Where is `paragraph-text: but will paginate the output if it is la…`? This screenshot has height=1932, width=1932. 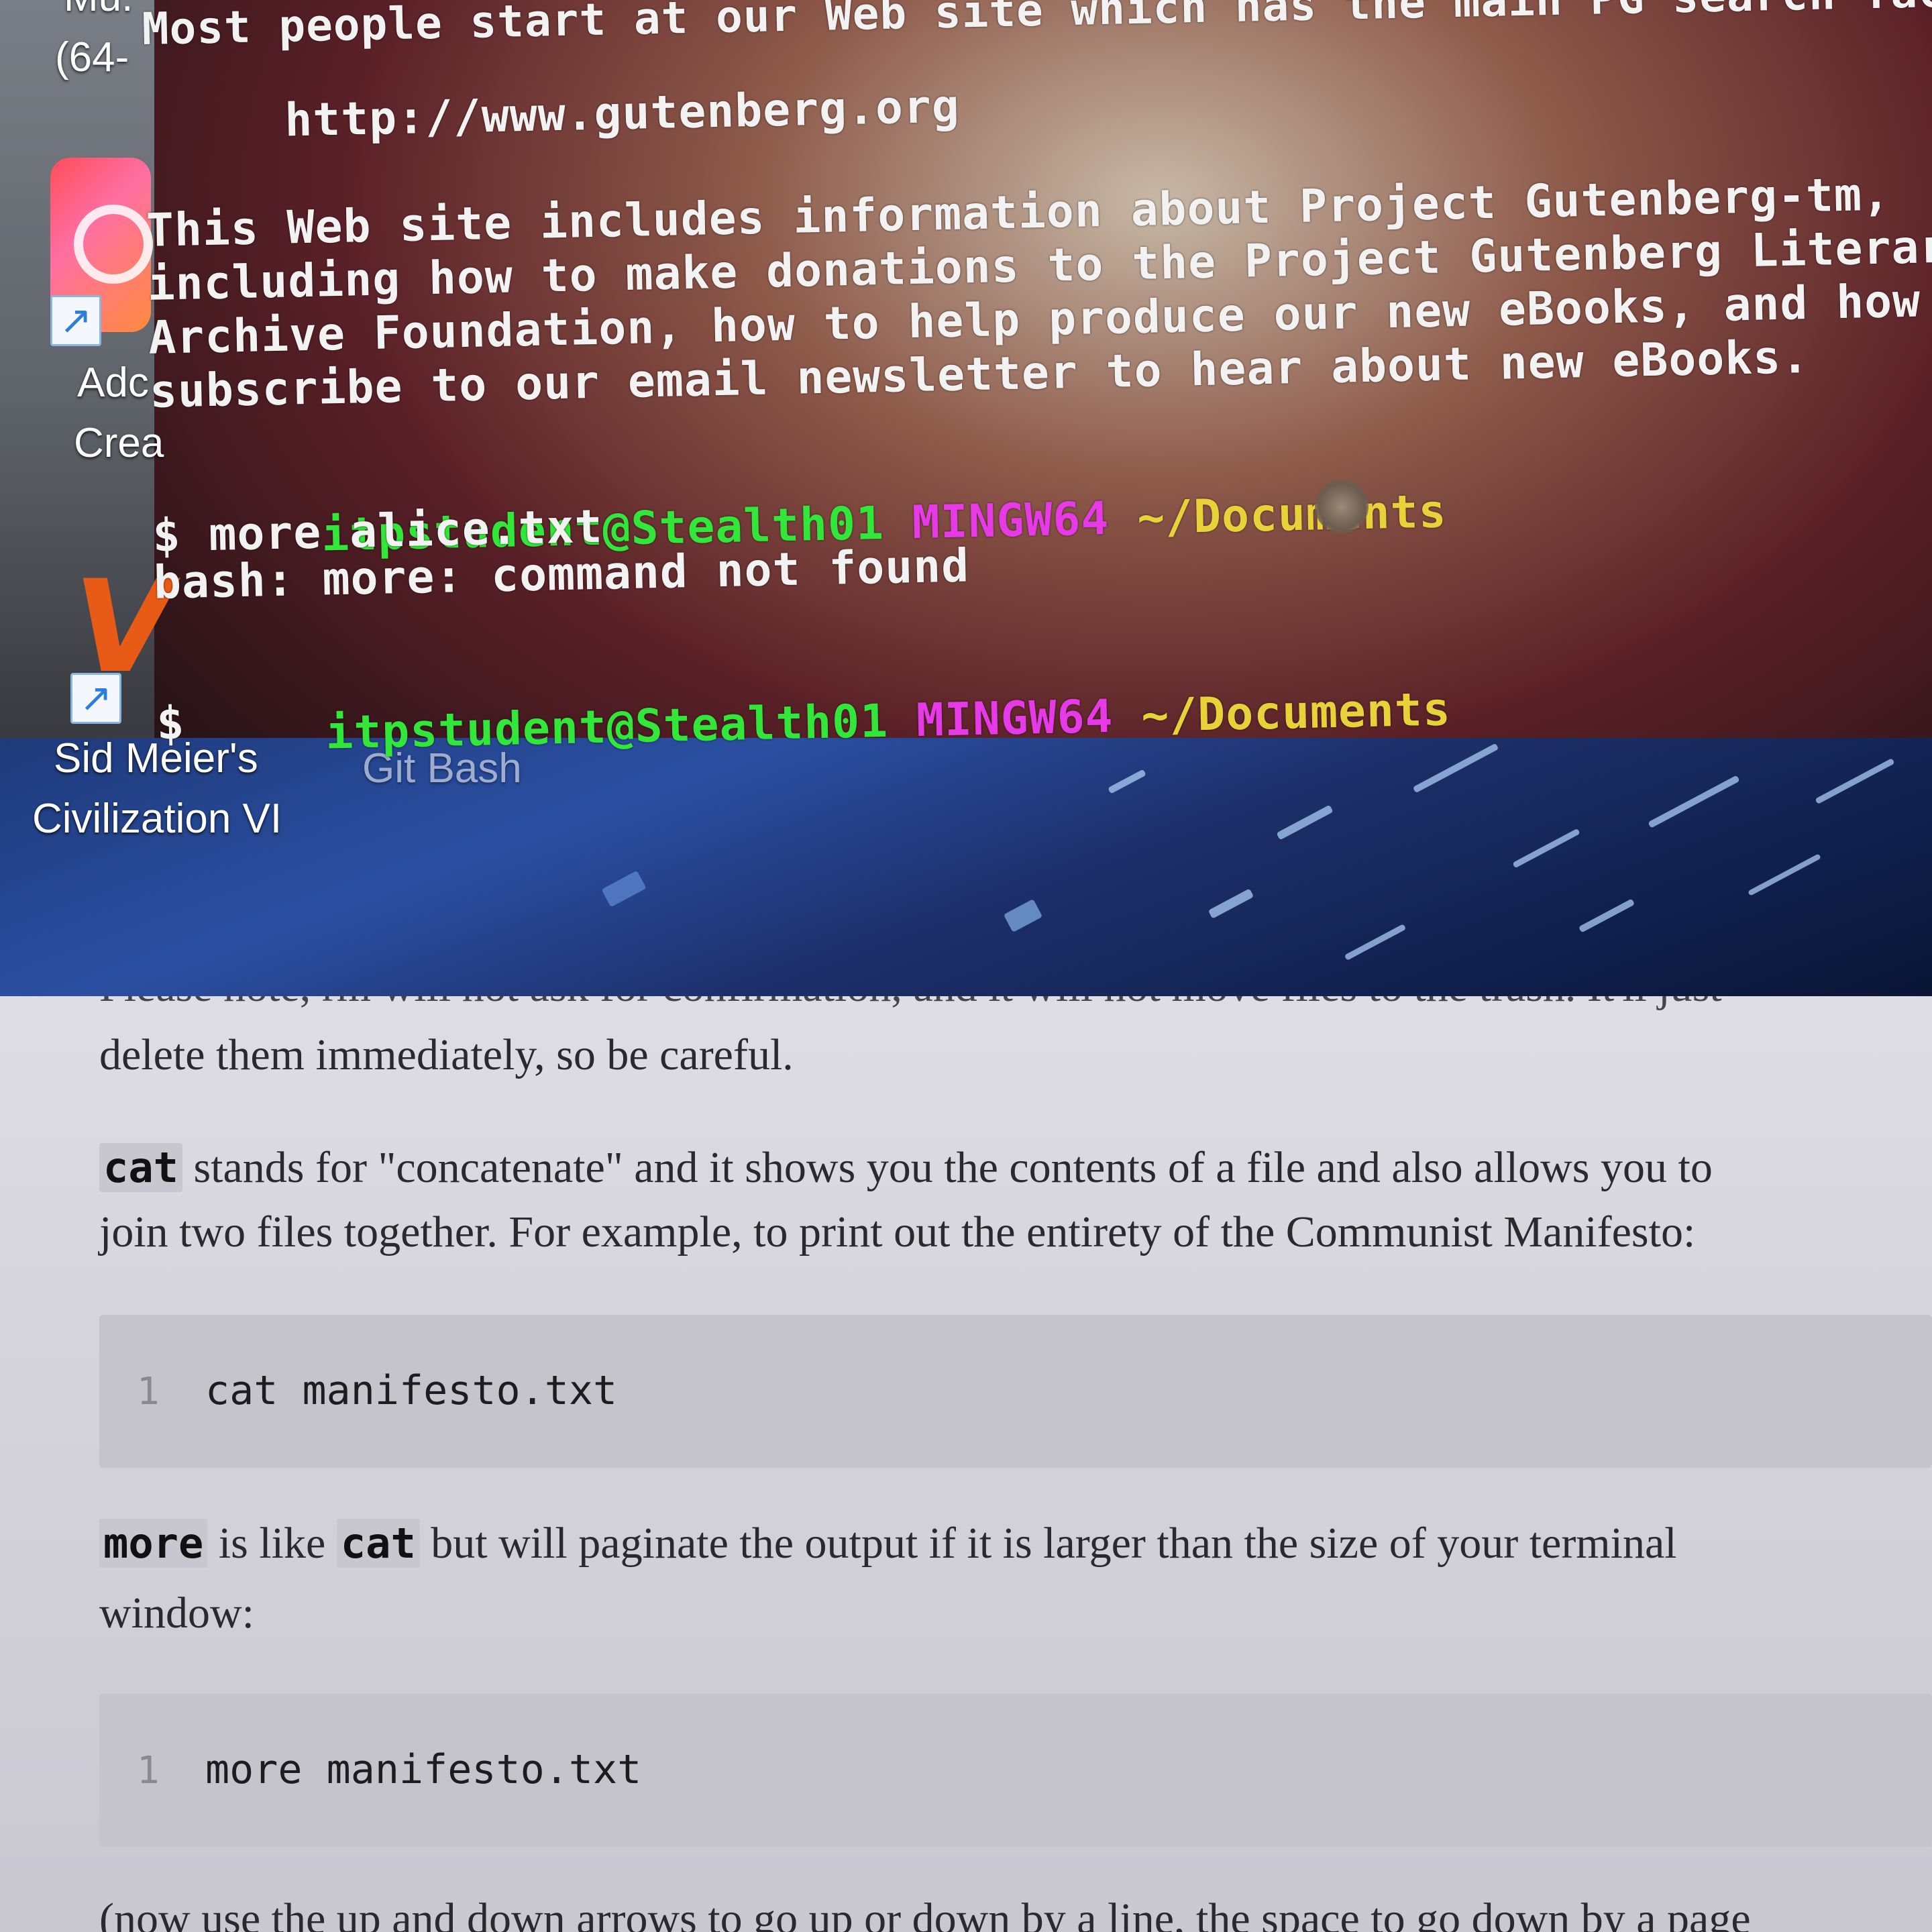
paragraph-text: but will paginate the output if it is la… is located at coordinates (1048, 1543).